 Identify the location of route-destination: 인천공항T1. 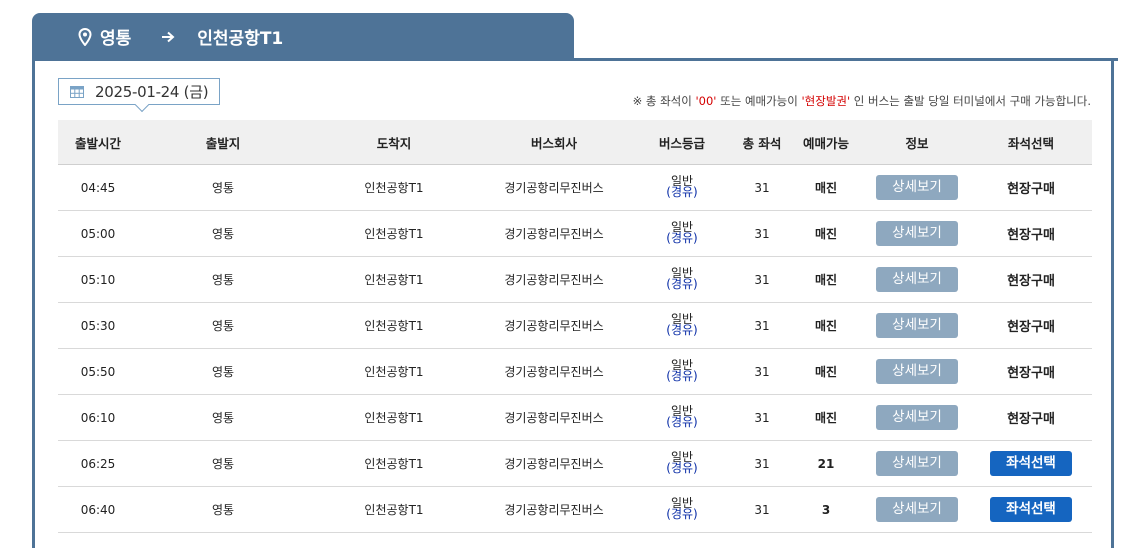
(240, 39).